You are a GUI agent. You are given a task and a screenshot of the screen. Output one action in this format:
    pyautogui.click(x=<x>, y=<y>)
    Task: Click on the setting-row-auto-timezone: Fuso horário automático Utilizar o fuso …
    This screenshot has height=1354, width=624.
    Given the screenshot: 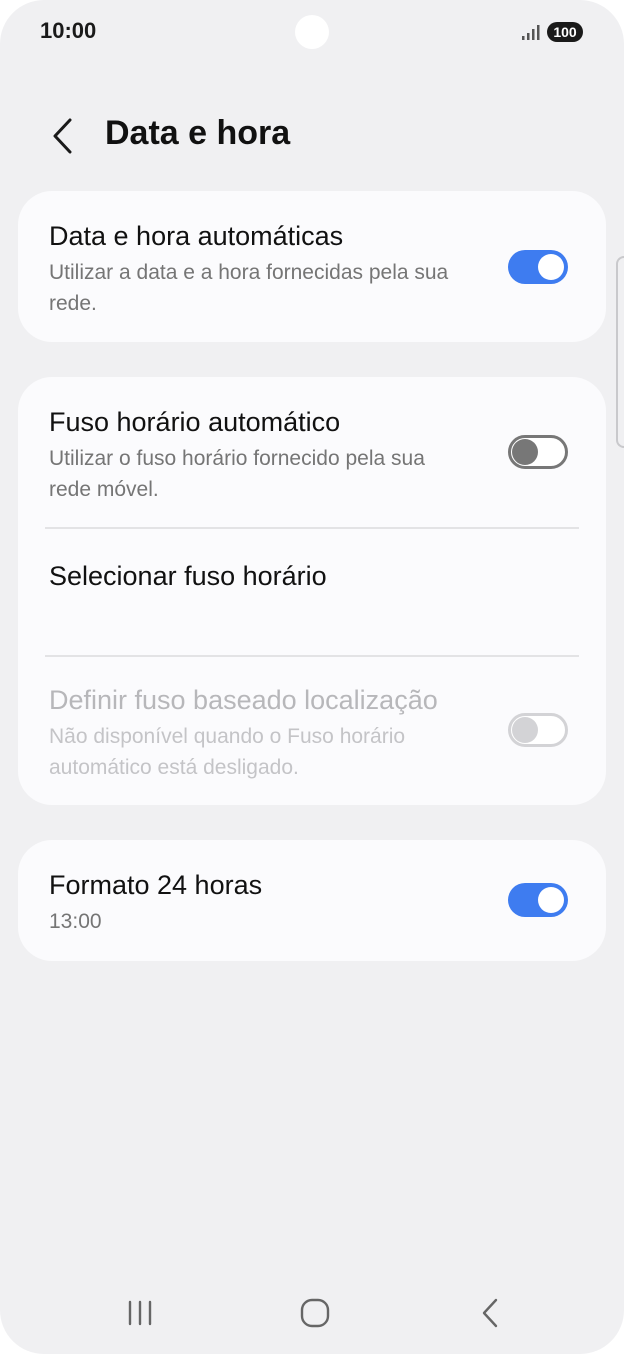 What is the action you would take?
    pyautogui.click(x=312, y=452)
    